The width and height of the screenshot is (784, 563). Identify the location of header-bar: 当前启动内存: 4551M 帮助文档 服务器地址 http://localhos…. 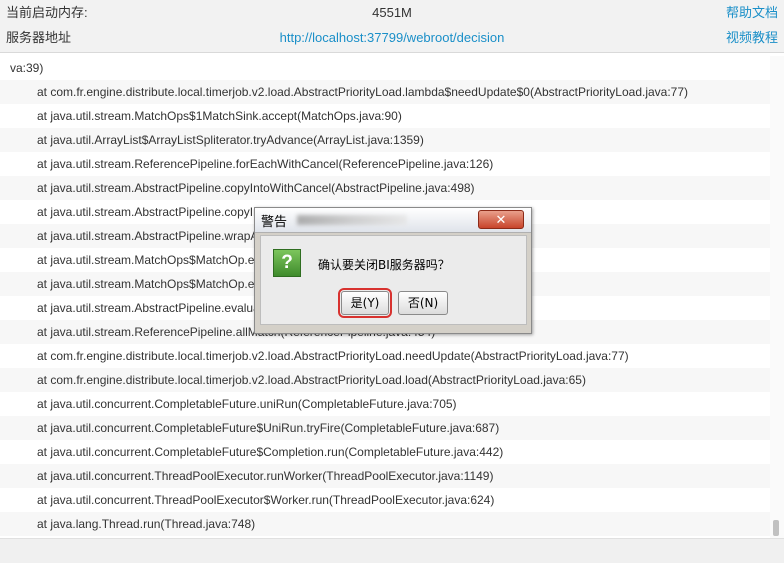
(392, 26).